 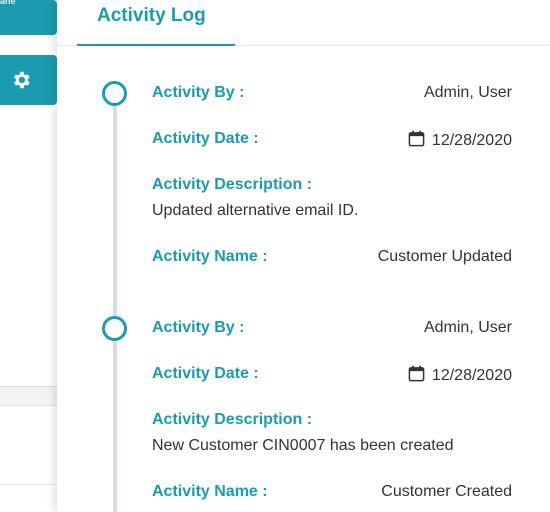 What do you see at coordinates (303, 445) in the screenshot?
I see `activity-description-value: New Customer CIN0007 has been created` at bounding box center [303, 445].